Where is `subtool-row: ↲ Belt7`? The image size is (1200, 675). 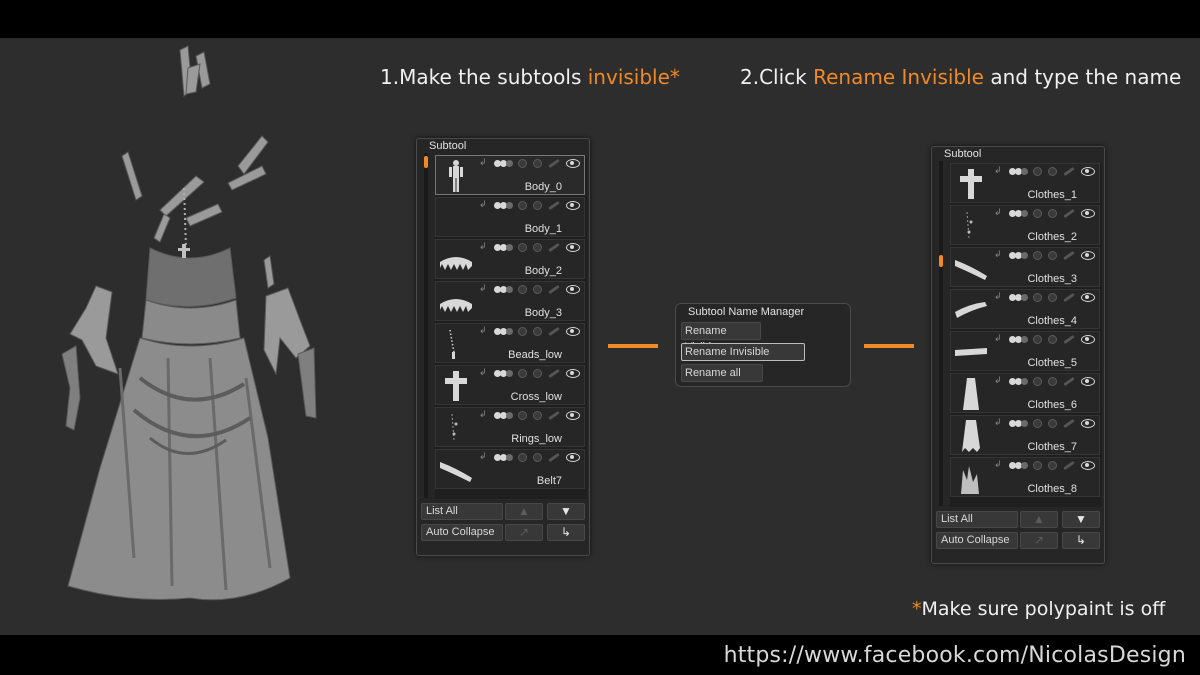 subtool-row: ↲ Belt7 is located at coordinates (510, 469).